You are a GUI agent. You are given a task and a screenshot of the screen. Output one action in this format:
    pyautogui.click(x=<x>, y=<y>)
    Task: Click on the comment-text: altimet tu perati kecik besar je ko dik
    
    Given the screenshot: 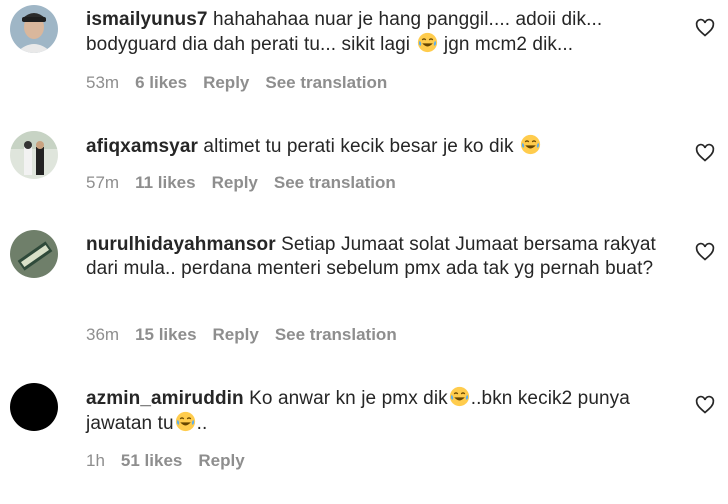 What is the action you would take?
    pyautogui.click(x=361, y=146)
    